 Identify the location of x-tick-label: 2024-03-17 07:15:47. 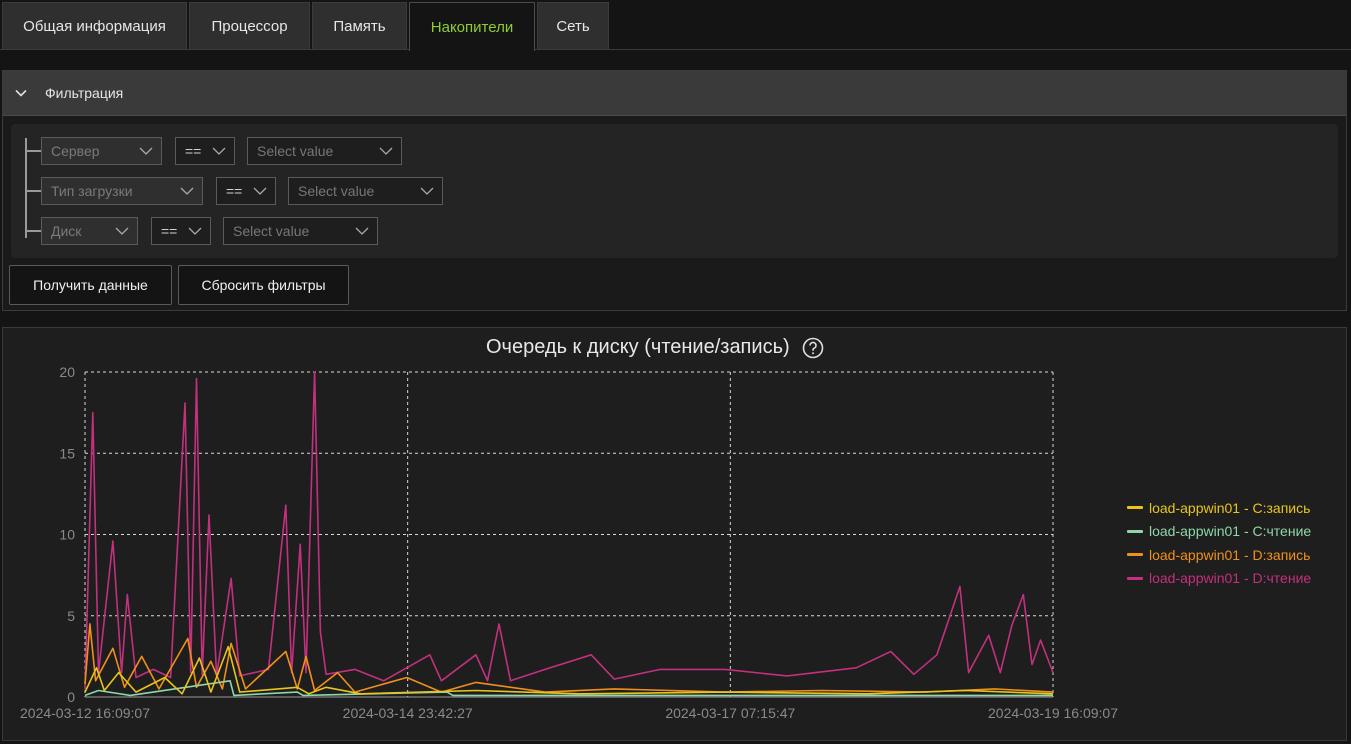
(730, 713).